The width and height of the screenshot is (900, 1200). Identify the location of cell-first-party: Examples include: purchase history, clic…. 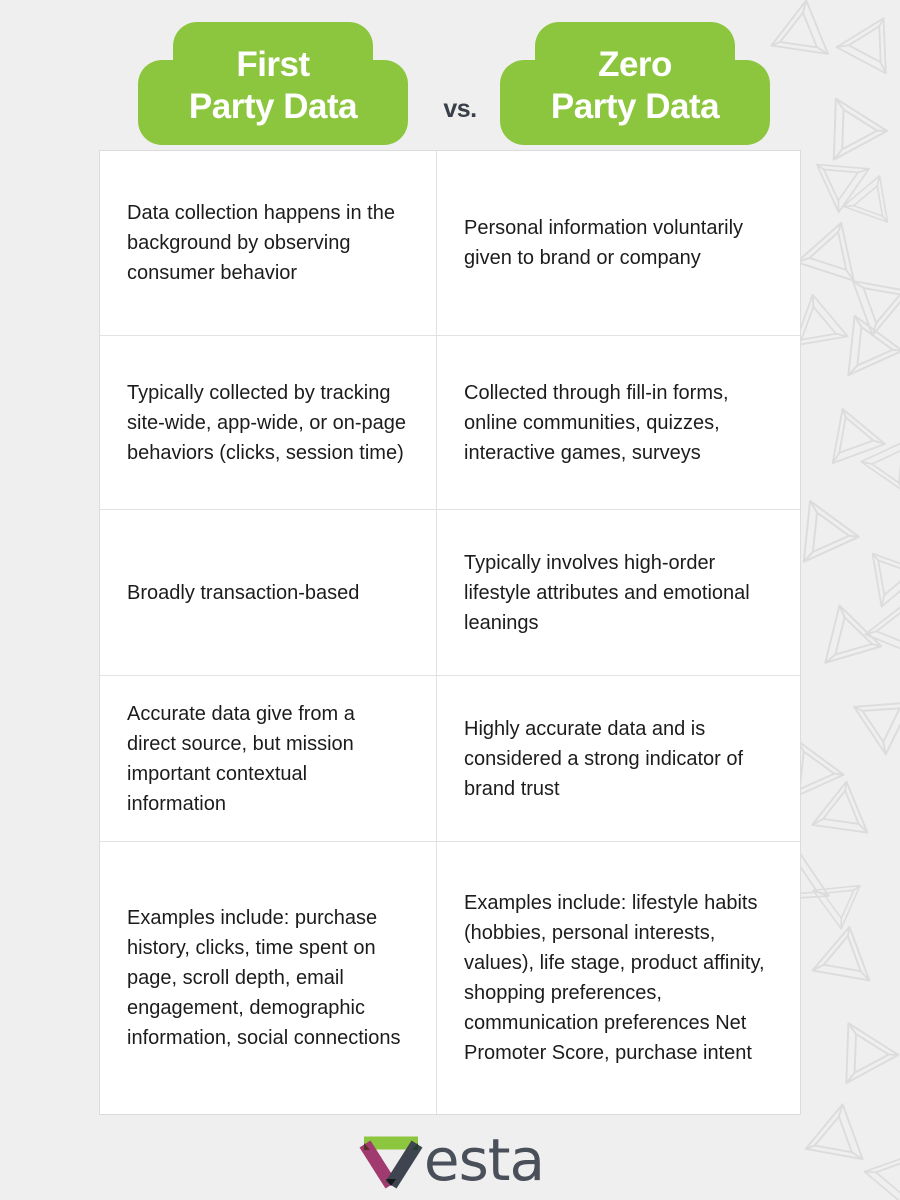
(268, 978).